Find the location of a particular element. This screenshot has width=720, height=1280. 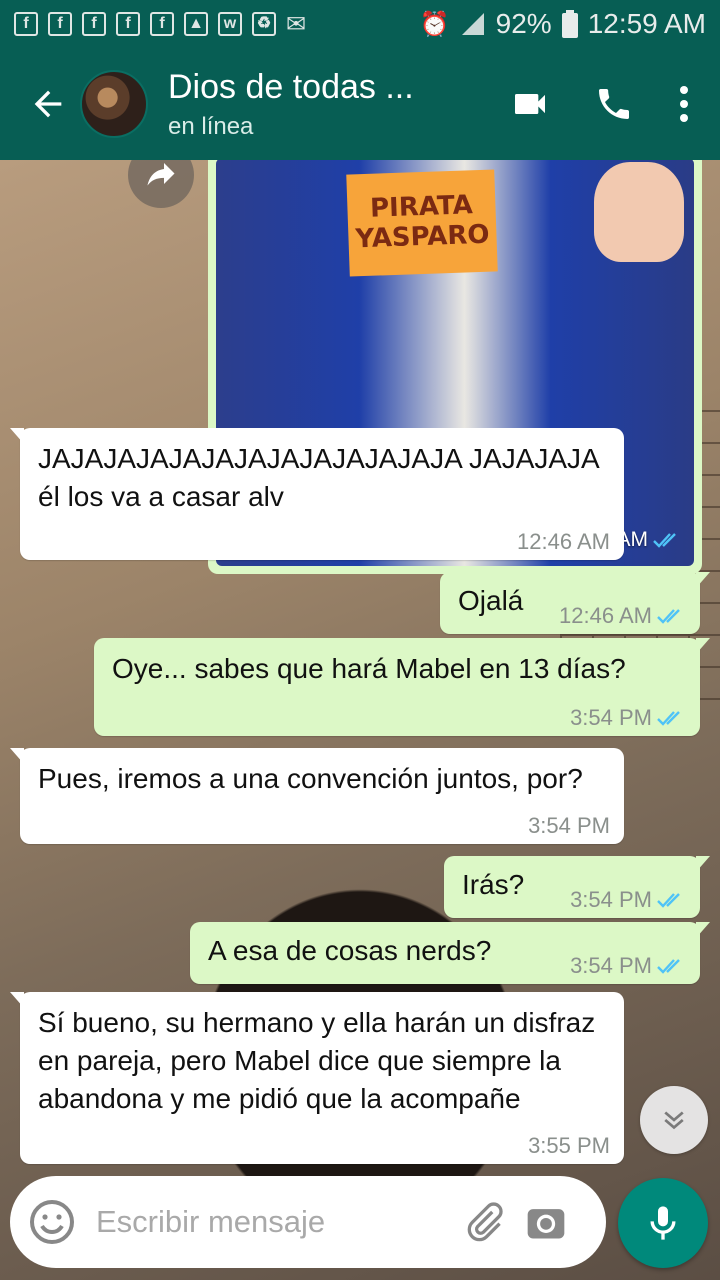

message-text: Ojalá is located at coordinates (491, 600).